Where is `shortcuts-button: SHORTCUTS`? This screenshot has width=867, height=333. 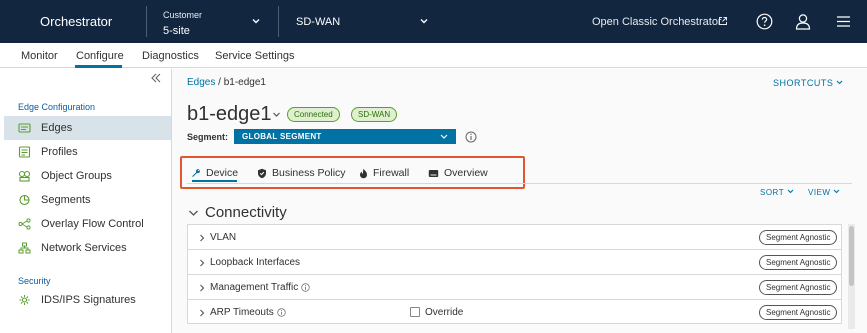 shortcuts-button: SHORTCUTS is located at coordinates (808, 83).